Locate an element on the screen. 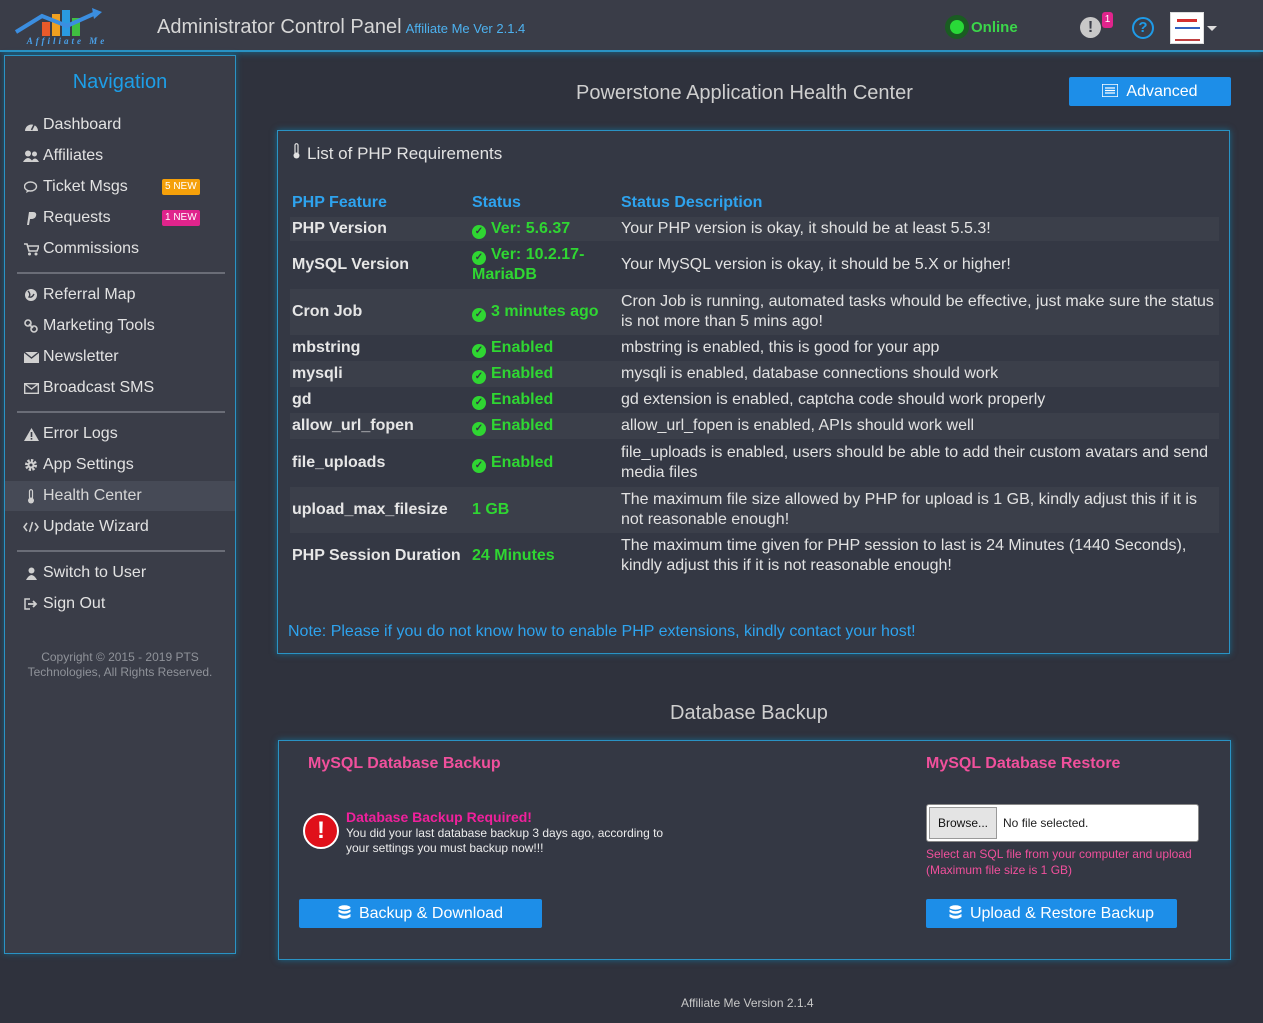 This screenshot has width=1263, height=1023. status-cell: 24 Minutes is located at coordinates (544, 556).